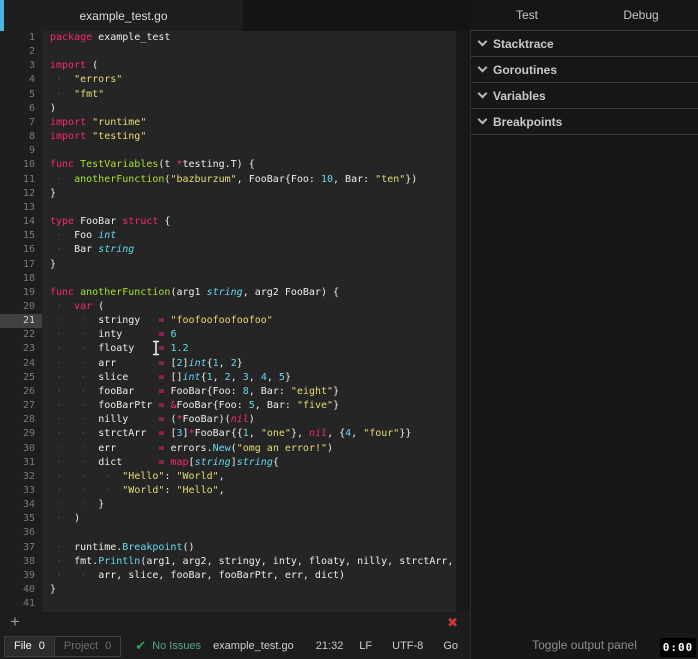  Describe the element at coordinates (365, 646) in the screenshot. I see `status-item: LF` at that location.